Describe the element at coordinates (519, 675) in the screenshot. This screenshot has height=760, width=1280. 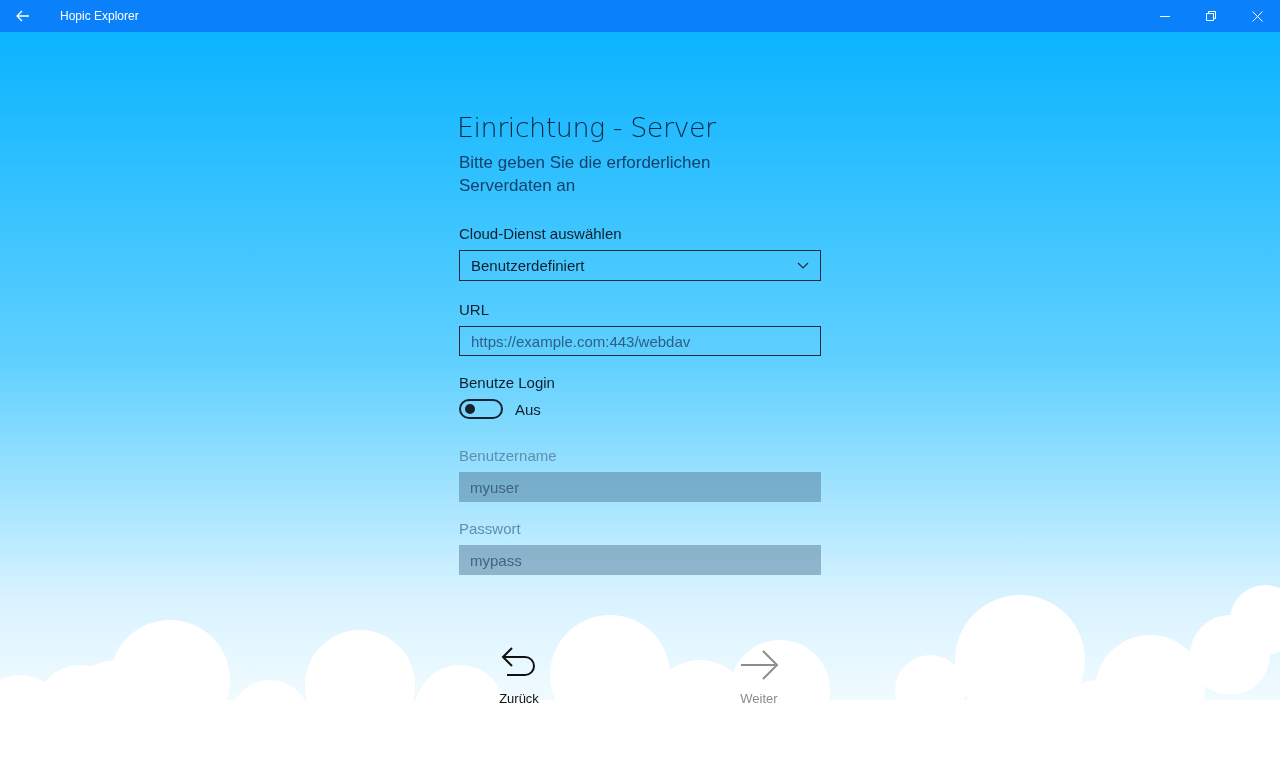
I see `back-nav-button: Zurück` at that location.